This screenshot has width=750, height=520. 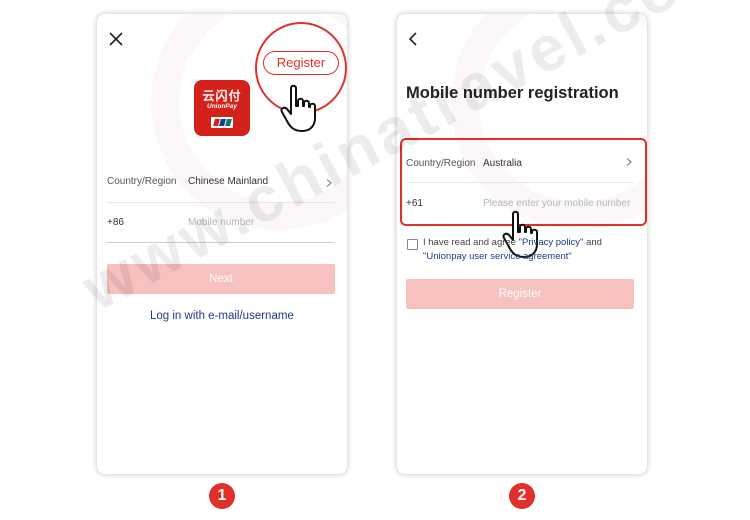 What do you see at coordinates (414, 203) in the screenshot?
I see `phone-prefix: +61` at bounding box center [414, 203].